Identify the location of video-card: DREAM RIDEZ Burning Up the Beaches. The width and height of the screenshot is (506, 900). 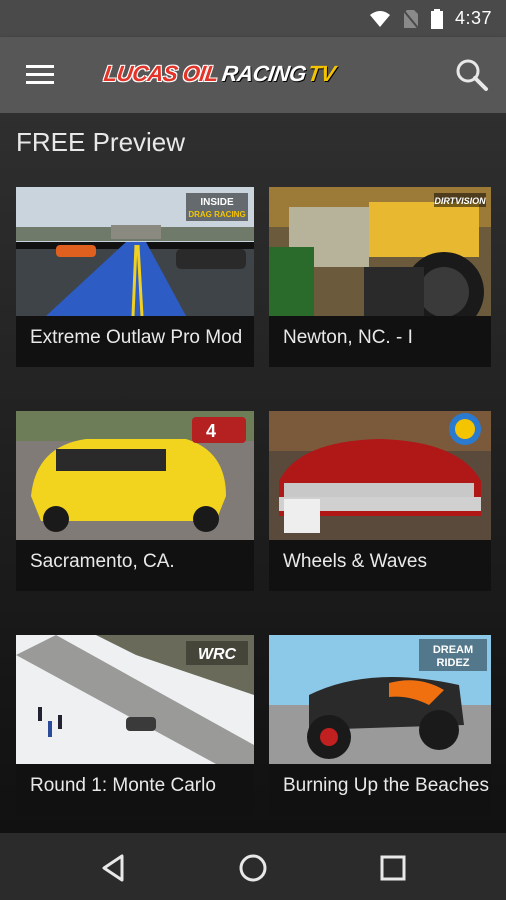
(380, 725).